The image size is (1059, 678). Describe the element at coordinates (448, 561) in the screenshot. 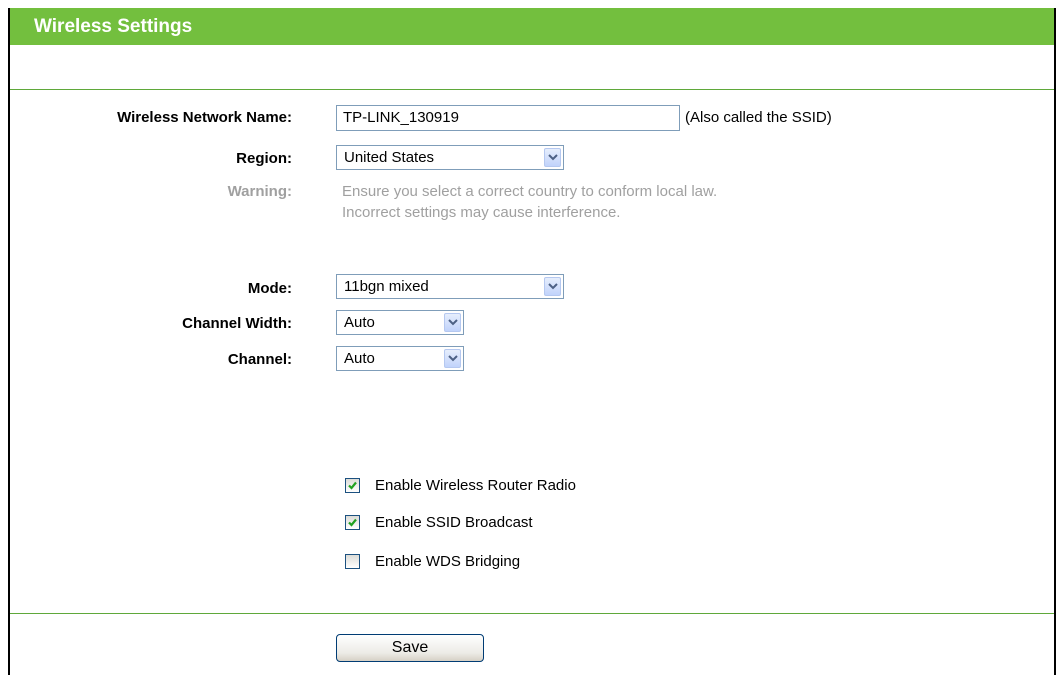

I see `enable-wds-bridging-label: Enable WDS Bridging` at that location.